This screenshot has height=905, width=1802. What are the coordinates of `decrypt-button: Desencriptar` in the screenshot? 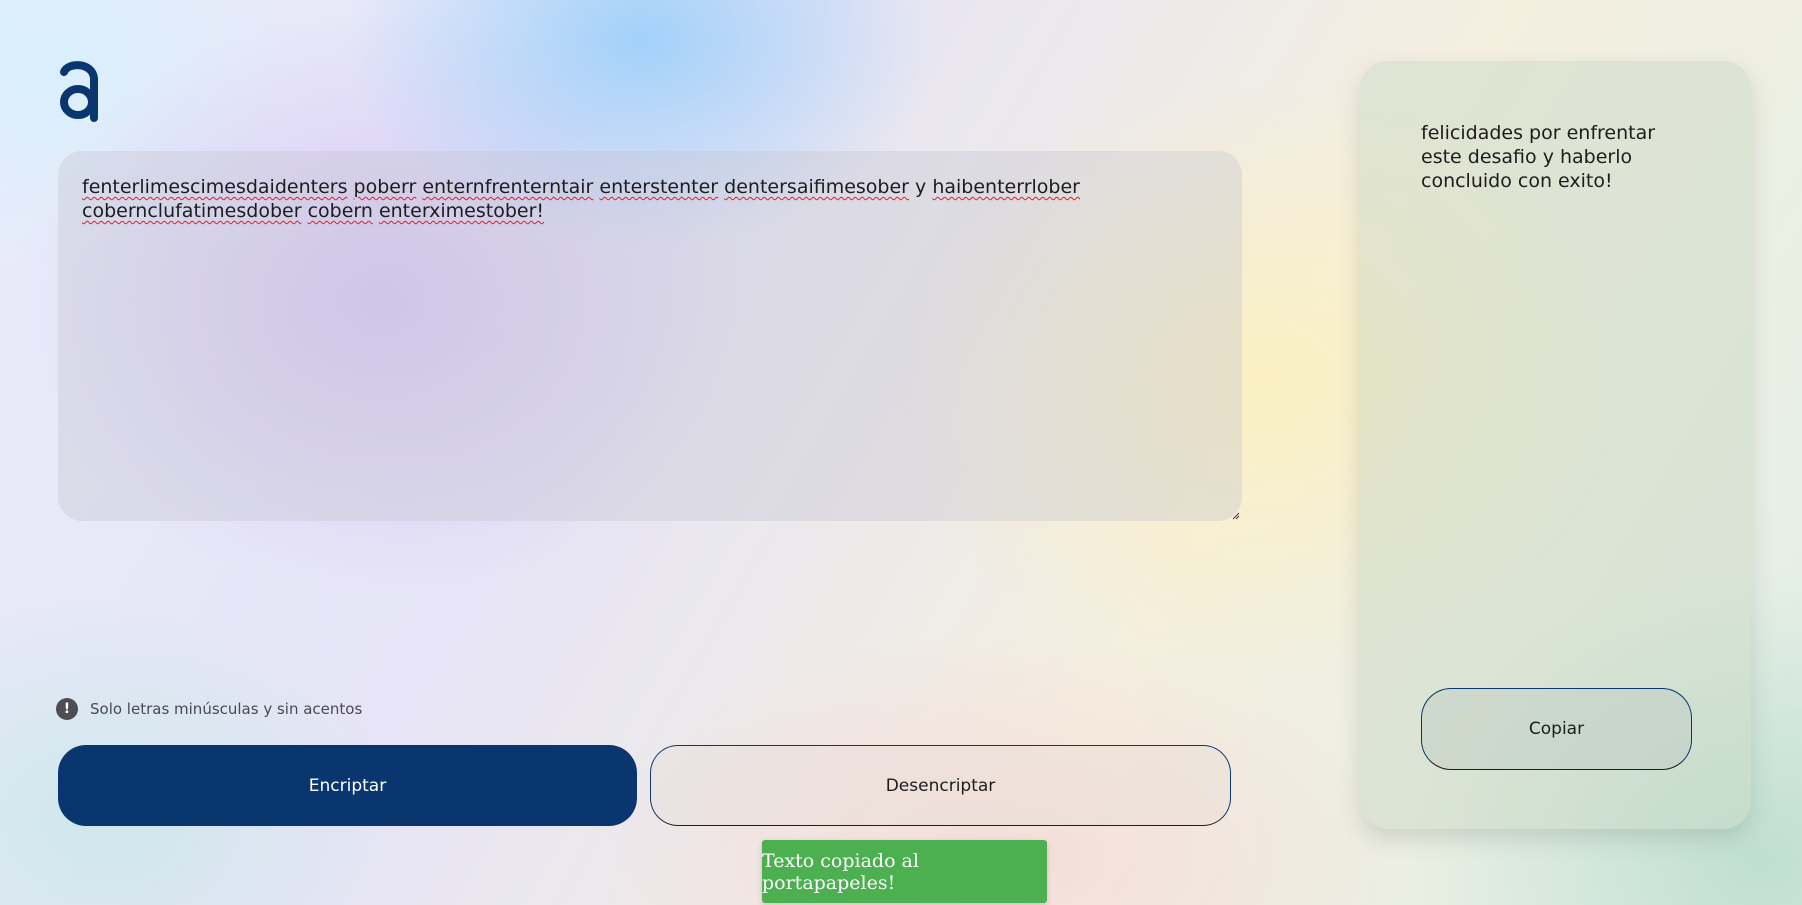 It's located at (940, 785).